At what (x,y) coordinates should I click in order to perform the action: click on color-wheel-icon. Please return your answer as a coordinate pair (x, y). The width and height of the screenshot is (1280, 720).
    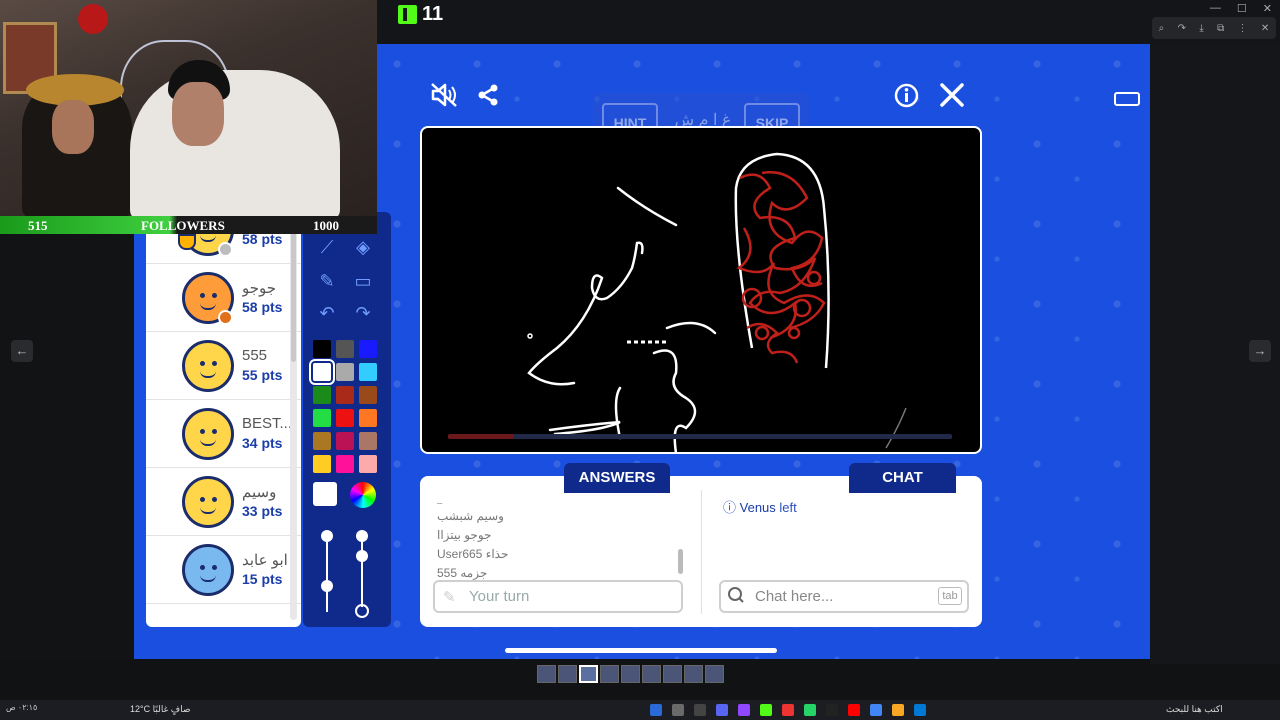
    Looking at the image, I should click on (363, 495).